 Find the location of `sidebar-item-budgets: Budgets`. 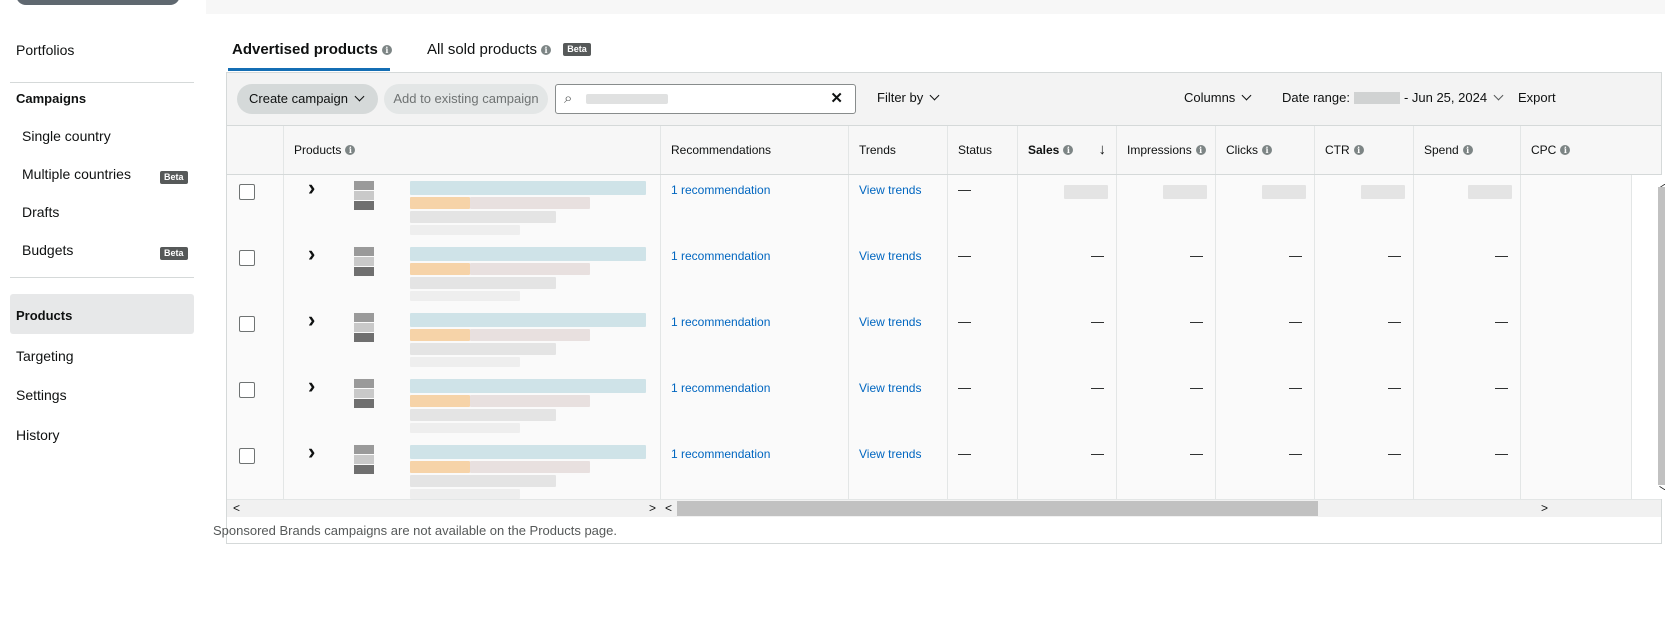

sidebar-item-budgets: Budgets is located at coordinates (47, 250).